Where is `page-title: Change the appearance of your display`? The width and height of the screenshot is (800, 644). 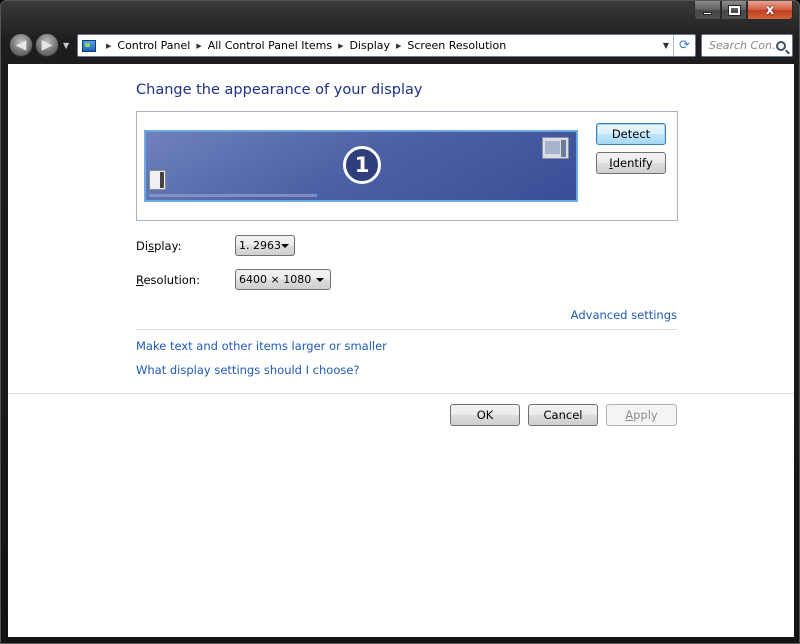 page-title: Change the appearance of your display is located at coordinates (279, 90).